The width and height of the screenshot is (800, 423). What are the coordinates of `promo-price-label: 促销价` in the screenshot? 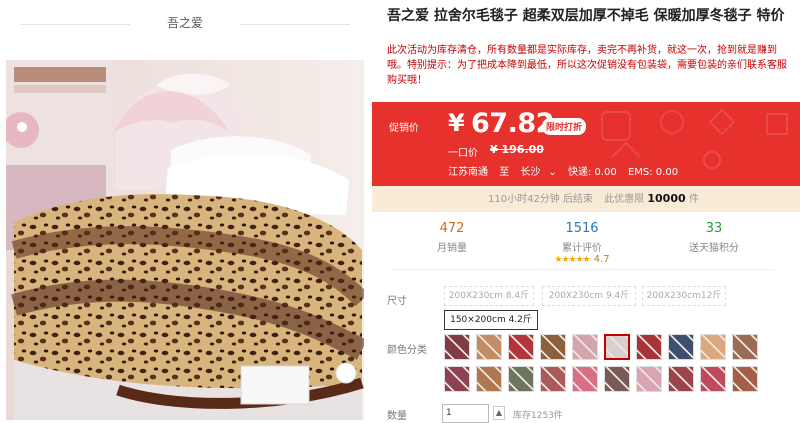 It's located at (404, 128).